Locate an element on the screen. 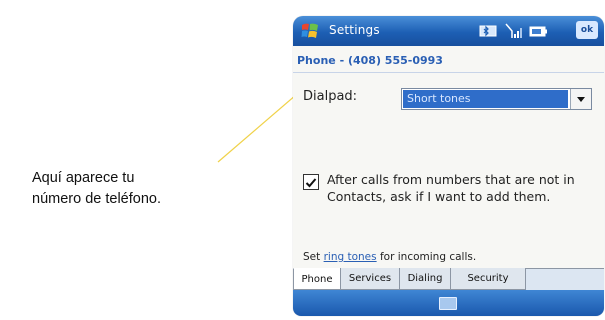 The height and width of the screenshot is (320, 605). chevron-down-icon is located at coordinates (580, 99).